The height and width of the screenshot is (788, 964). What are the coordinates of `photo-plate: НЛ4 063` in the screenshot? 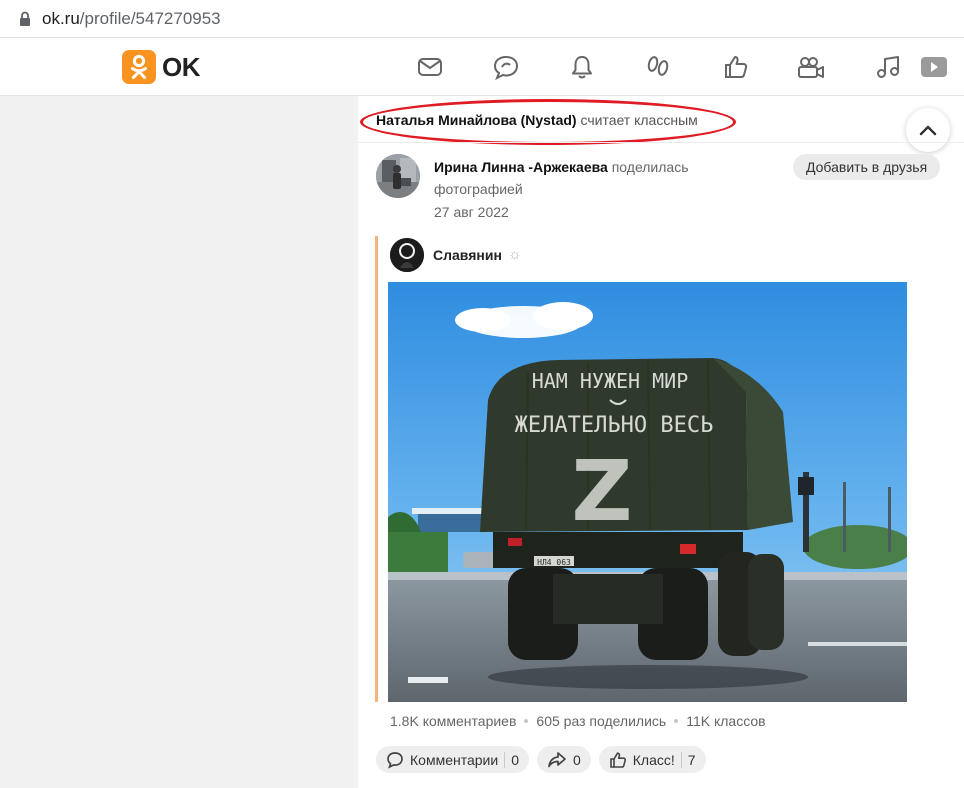 It's located at (554, 562).